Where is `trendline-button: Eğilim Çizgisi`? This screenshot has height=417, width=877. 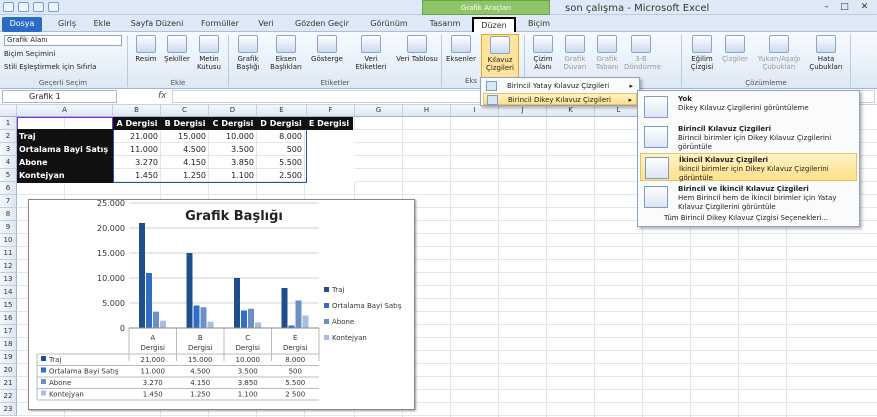
trendline-button: Eğilim Çizgisi is located at coordinates (702, 56).